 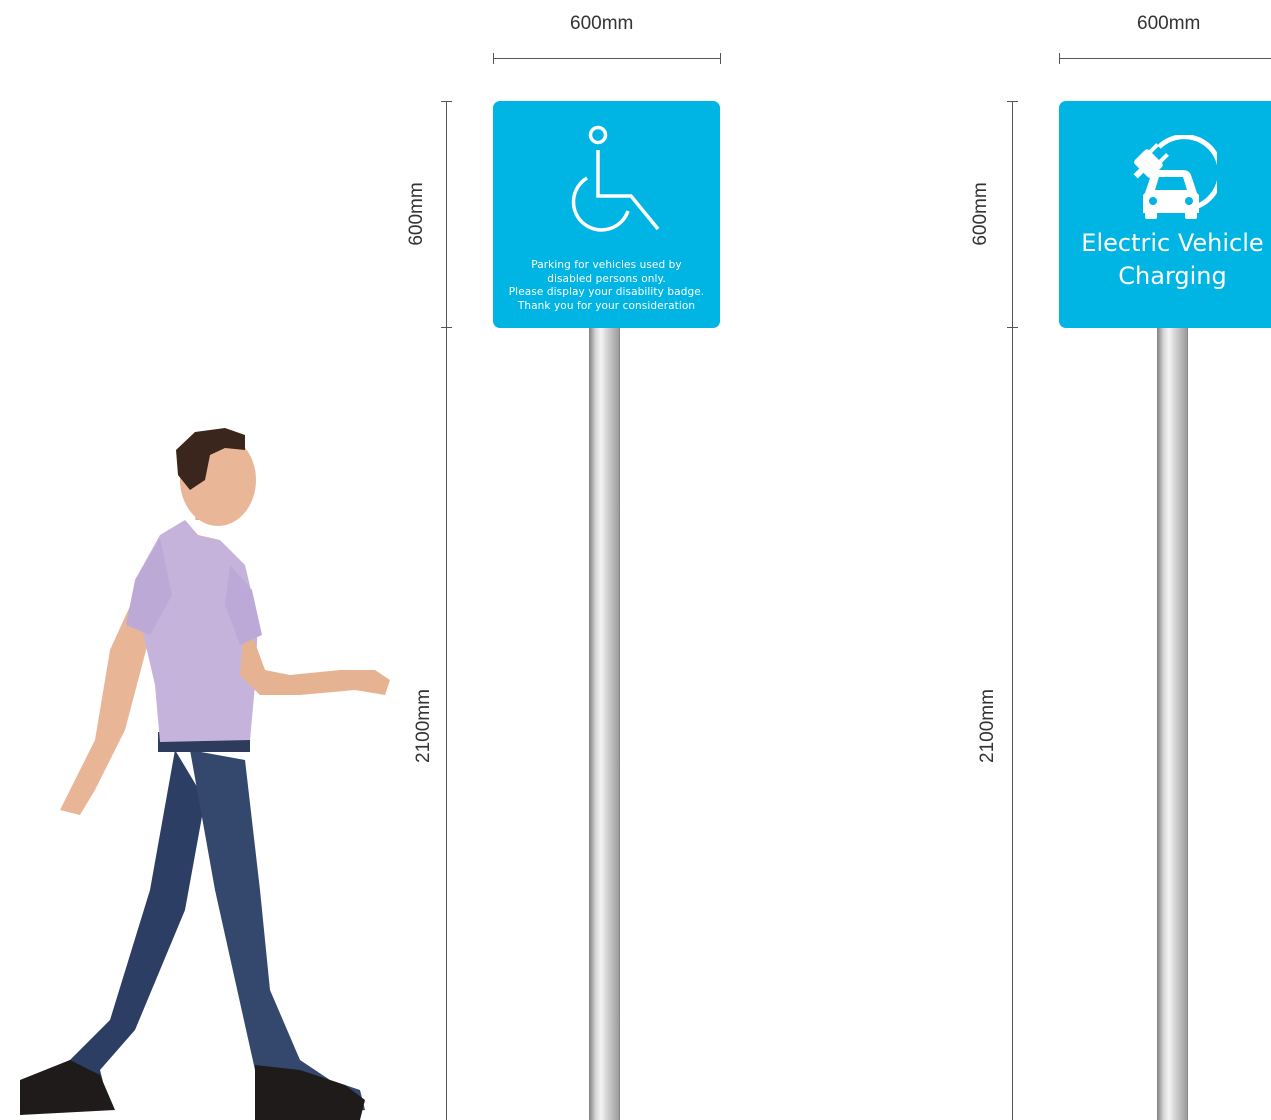 I want to click on right-height-dimension-line, so click(x=1012, y=610).